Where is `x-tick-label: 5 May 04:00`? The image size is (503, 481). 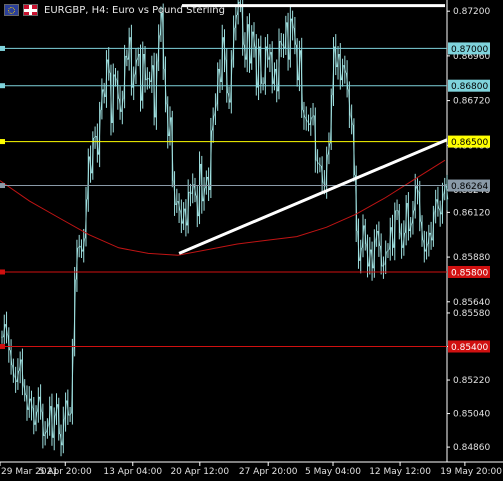
x-tick-label: 5 May 04:00 is located at coordinates (333, 472).